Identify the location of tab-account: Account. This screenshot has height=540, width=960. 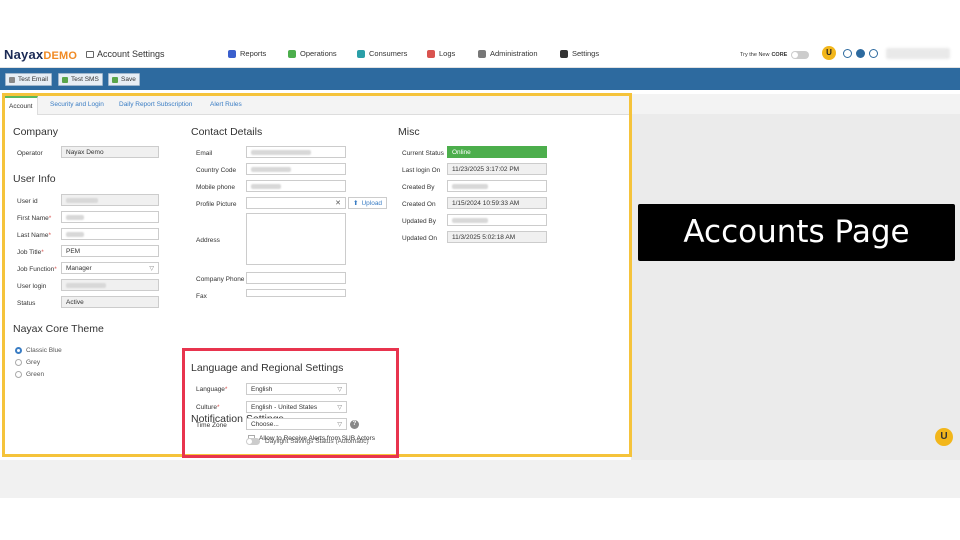
(21, 105).